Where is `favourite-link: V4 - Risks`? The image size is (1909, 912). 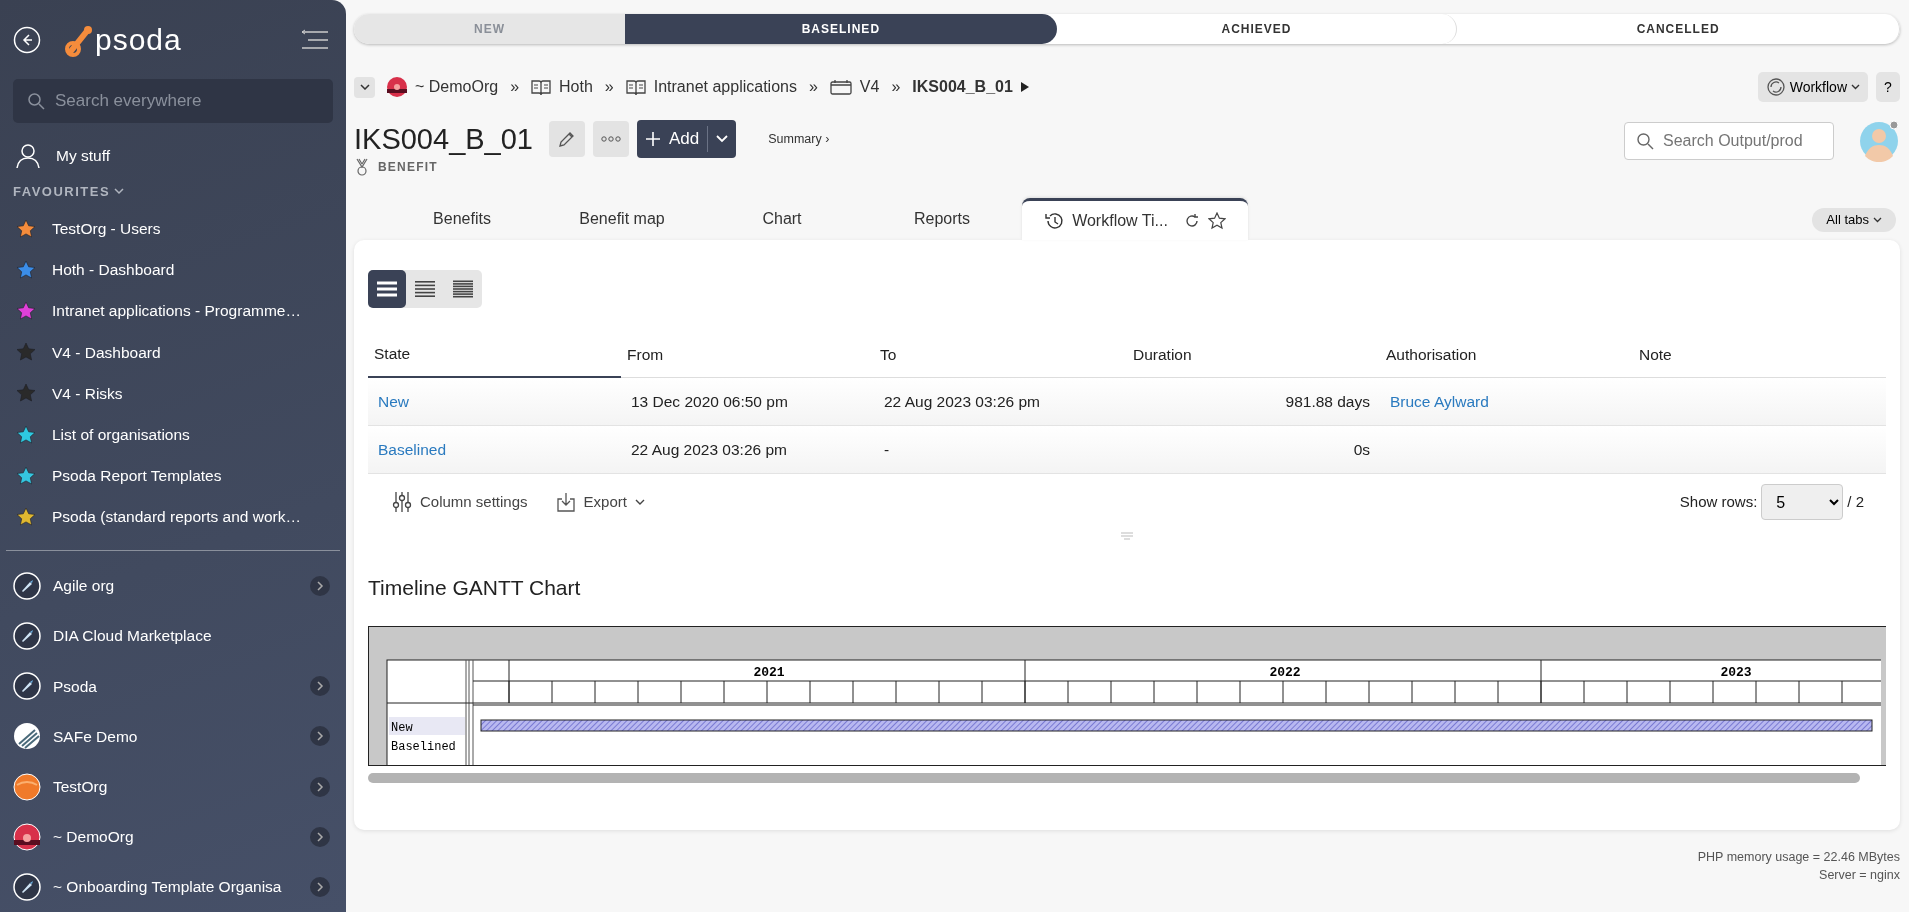 favourite-link: V4 - Risks is located at coordinates (87, 393).